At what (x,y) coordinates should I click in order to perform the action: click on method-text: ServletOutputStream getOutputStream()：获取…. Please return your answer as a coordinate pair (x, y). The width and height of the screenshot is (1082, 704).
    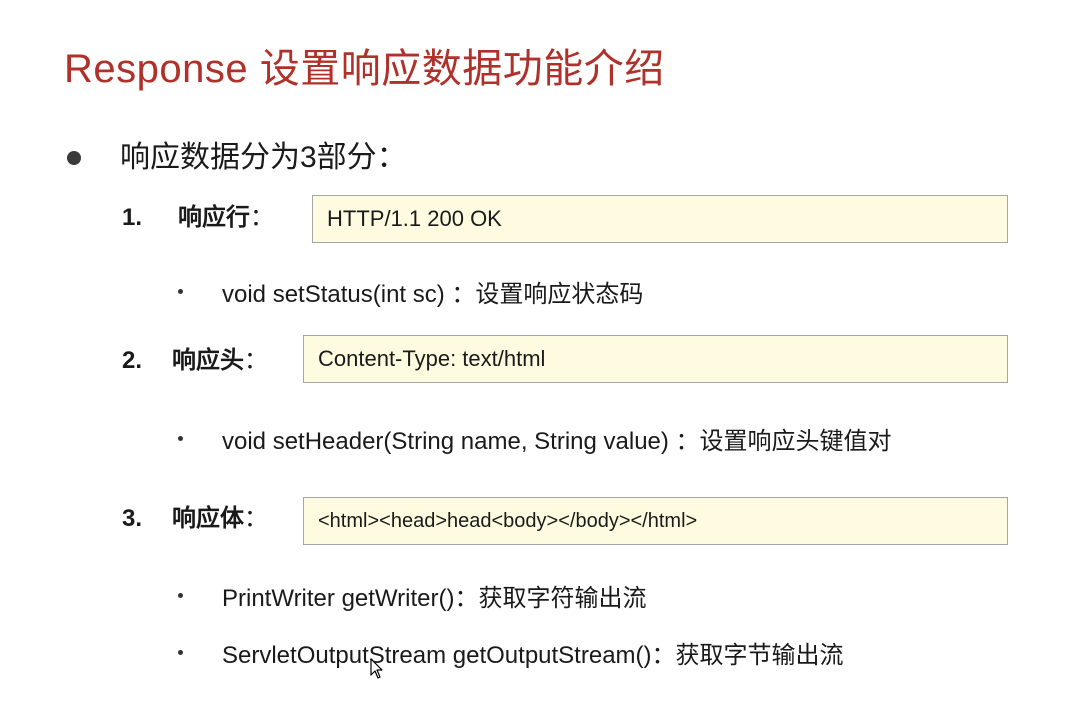
    Looking at the image, I should click on (533, 655).